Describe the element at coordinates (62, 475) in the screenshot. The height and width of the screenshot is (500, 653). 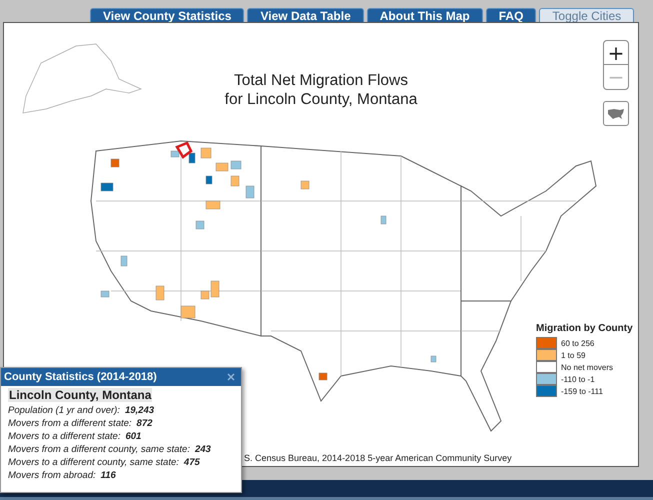
I see `statistic-line: Movers from abroad: 116` at that location.